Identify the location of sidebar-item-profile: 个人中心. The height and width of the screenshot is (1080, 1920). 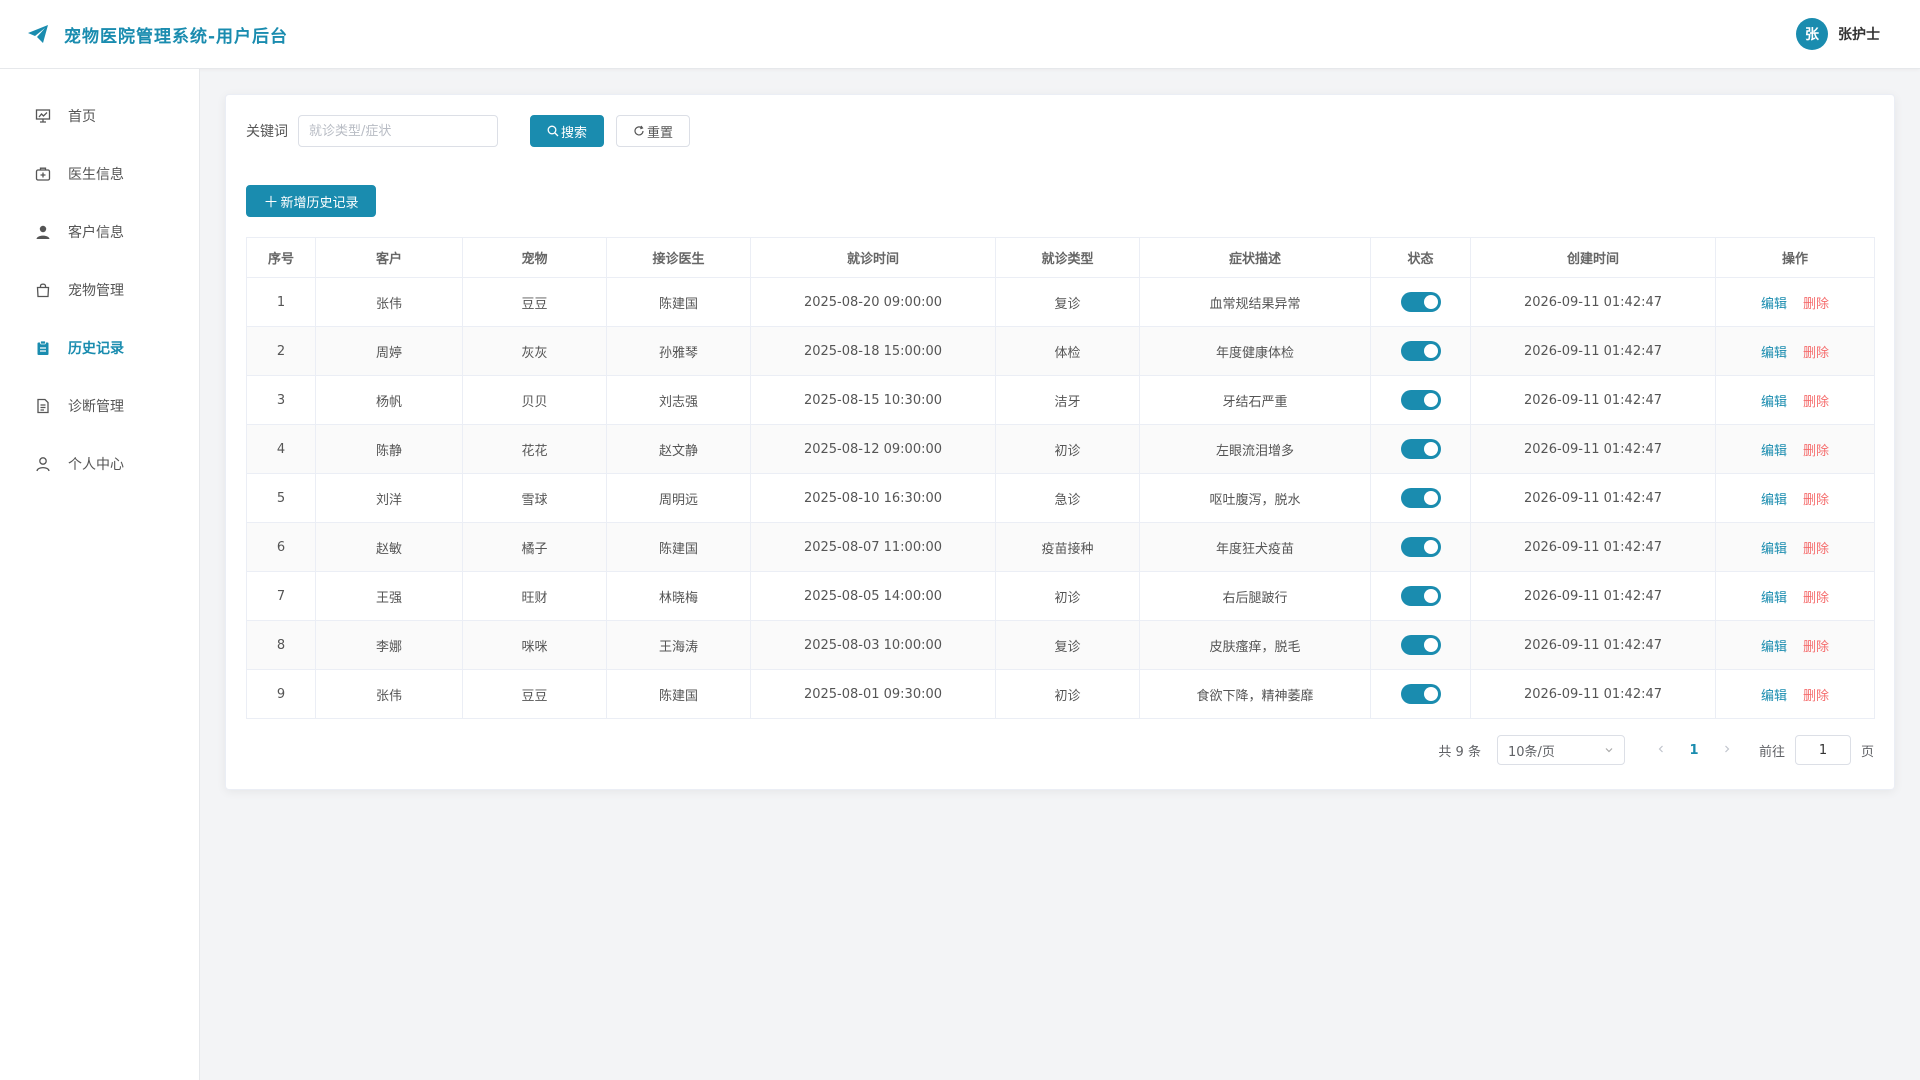
(99, 464).